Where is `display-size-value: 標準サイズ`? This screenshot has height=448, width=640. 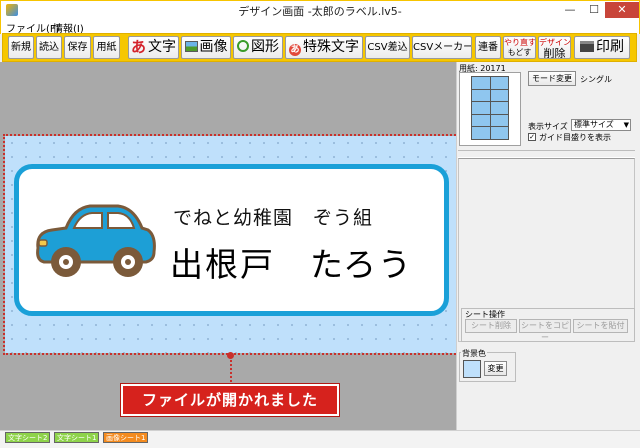 display-size-value: 標準サイズ is located at coordinates (594, 124).